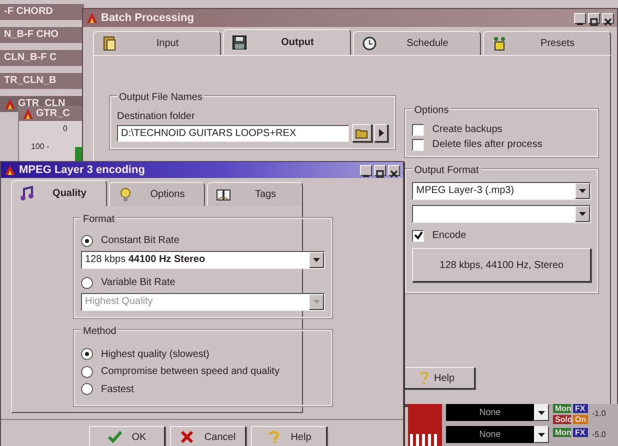 Image resolution: width=618 pixels, height=446 pixels. Describe the element at coordinates (156, 117) in the screenshot. I see `field-label: Destination folder` at that location.